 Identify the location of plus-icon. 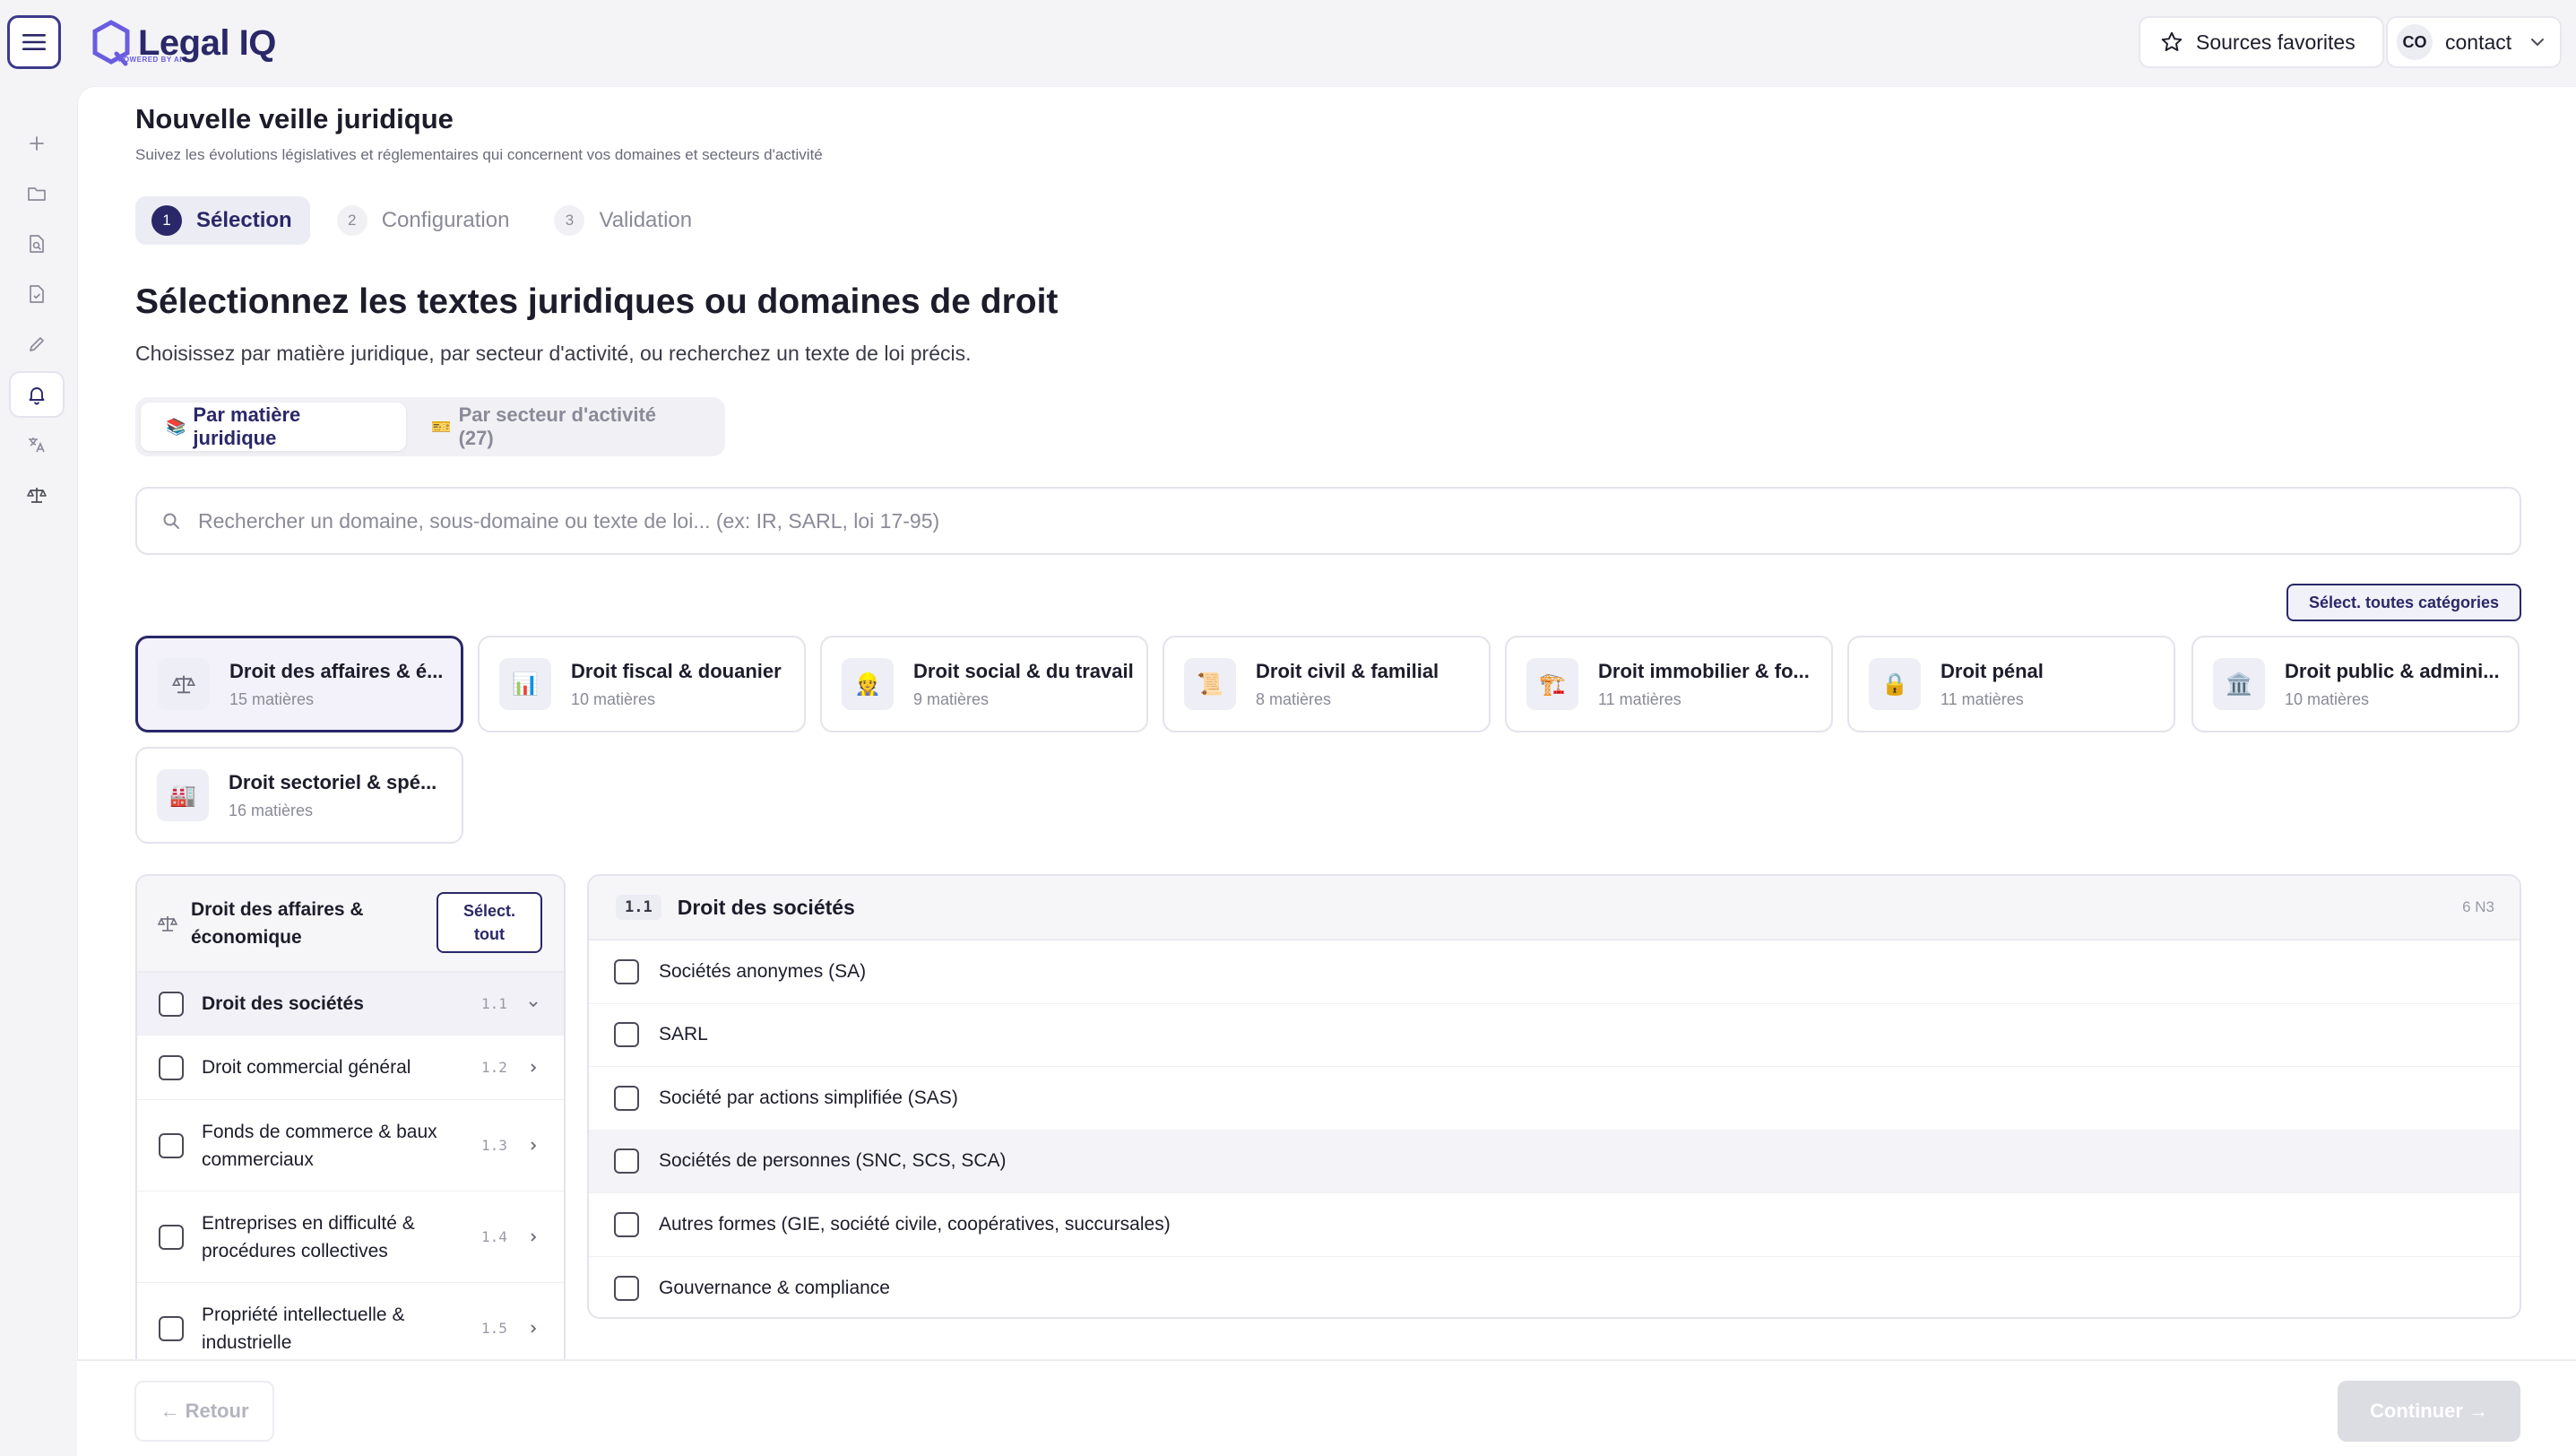
(37, 144).